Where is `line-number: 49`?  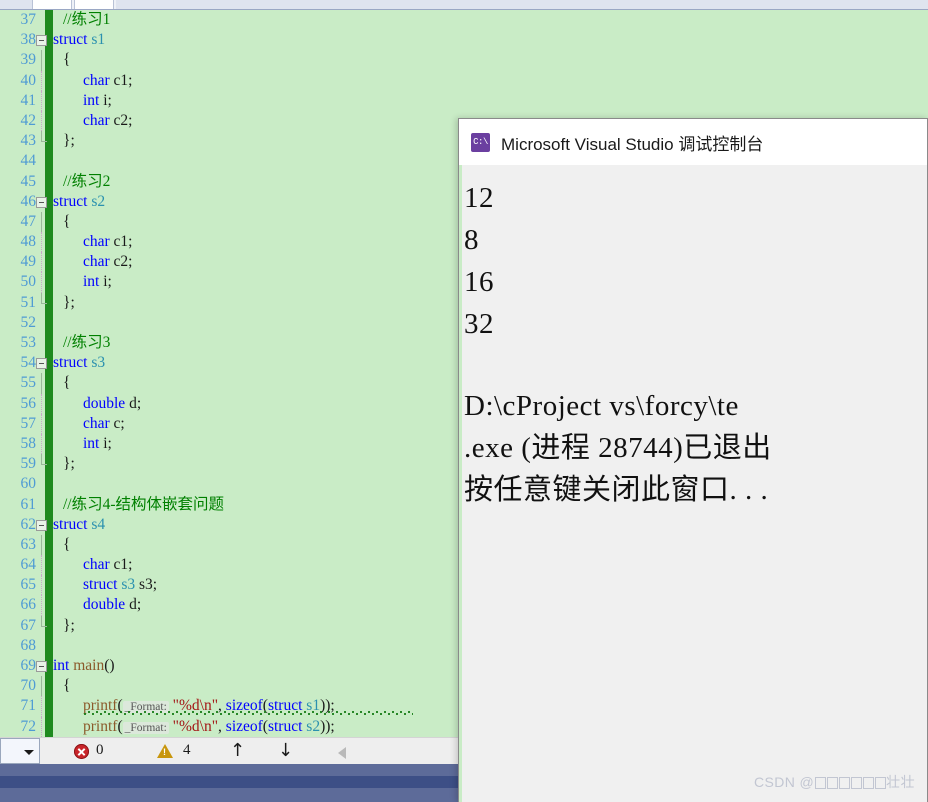 line-number: 49 is located at coordinates (28, 262).